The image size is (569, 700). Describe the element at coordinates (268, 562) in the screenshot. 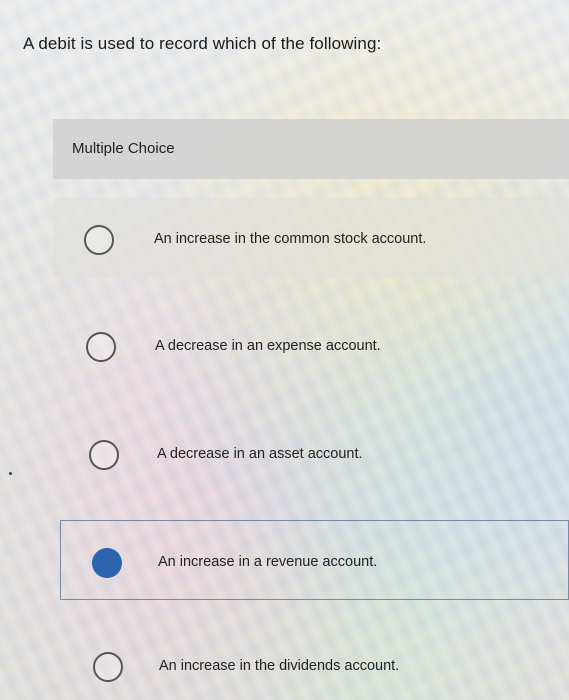

I see `answer-option-4-label: An increase in a revenue account.` at that location.